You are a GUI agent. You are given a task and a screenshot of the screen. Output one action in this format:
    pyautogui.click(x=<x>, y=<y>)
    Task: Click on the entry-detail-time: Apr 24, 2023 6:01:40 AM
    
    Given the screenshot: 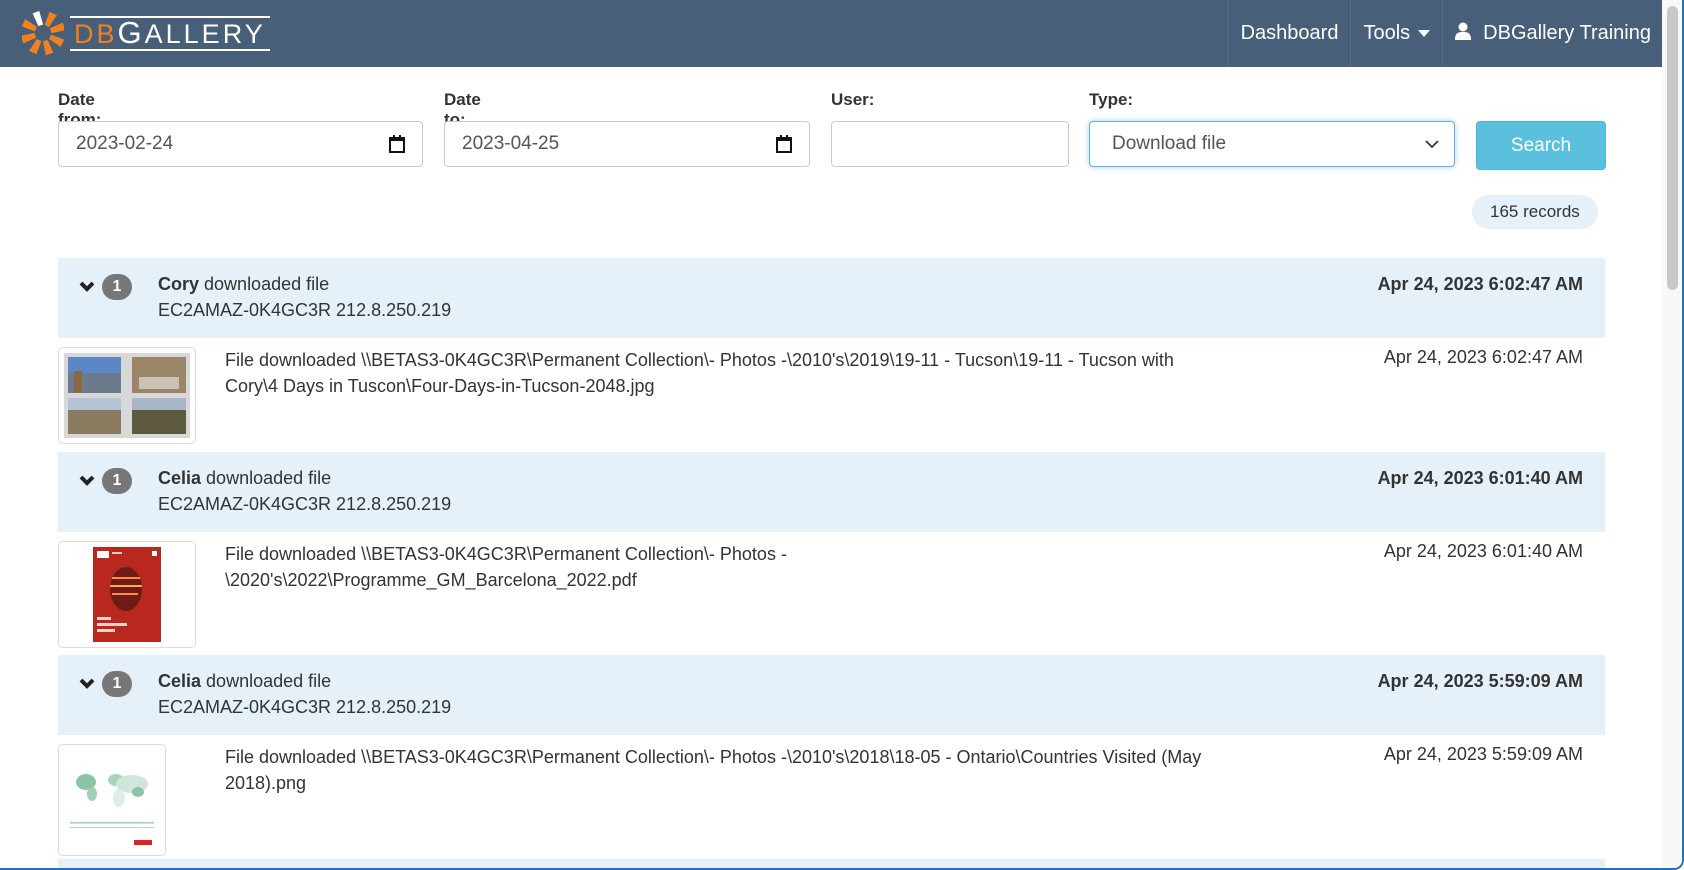 What is the action you would take?
    pyautogui.click(x=1483, y=551)
    